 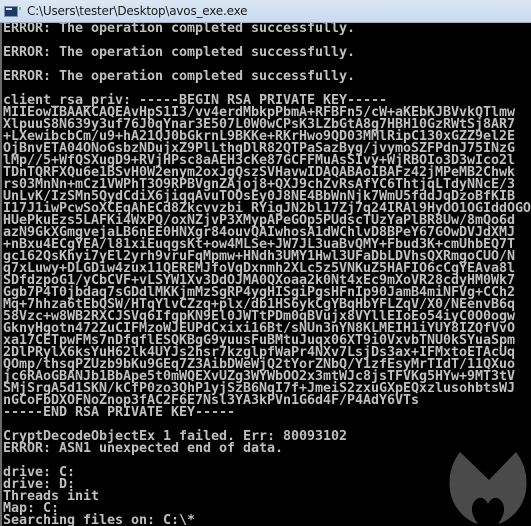 What do you see at coordinates (119, 412) in the screenshot?
I see `console-line: -----END RSA PRIVATE KEY-----` at bounding box center [119, 412].